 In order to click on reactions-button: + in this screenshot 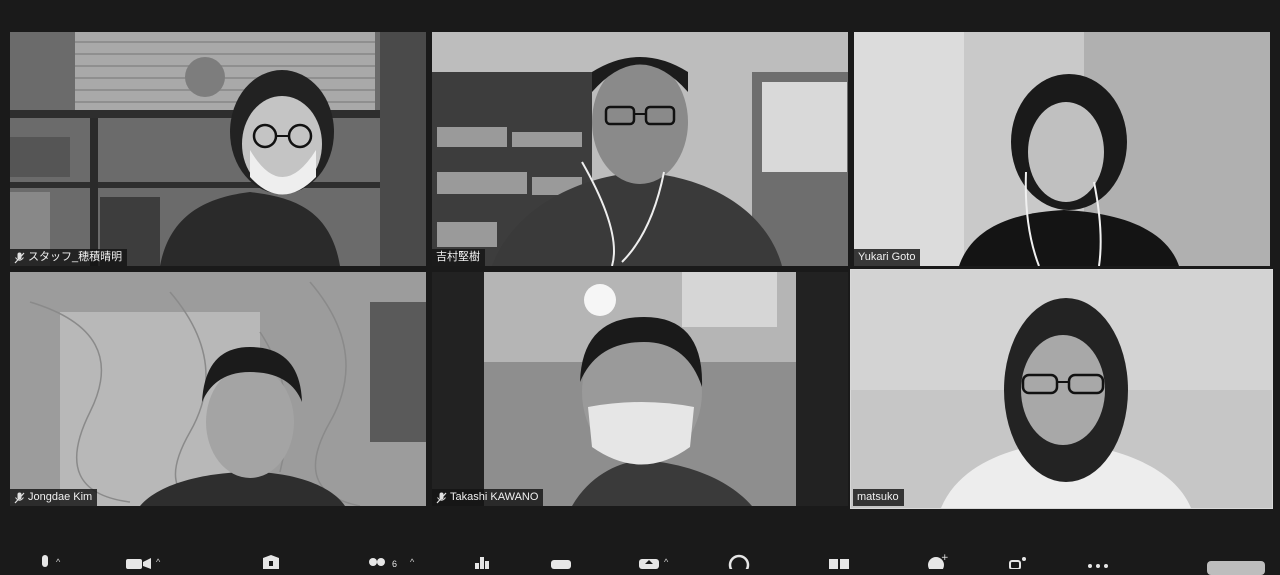, I will do `click(937, 561)`.